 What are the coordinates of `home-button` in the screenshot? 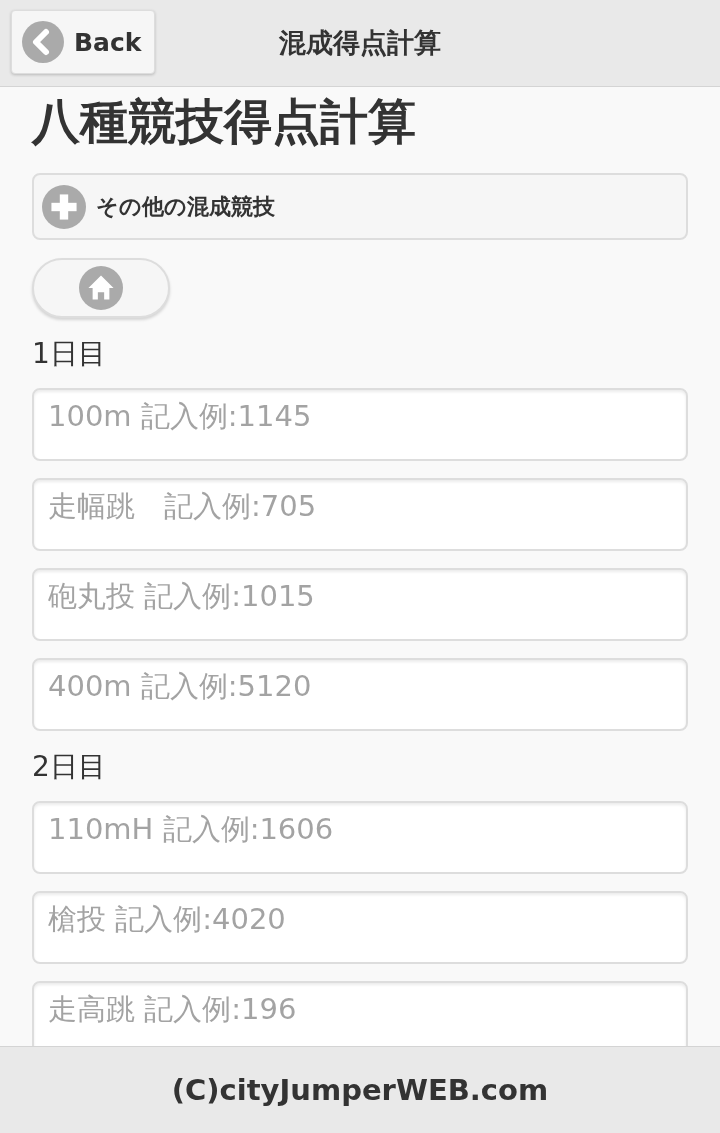 It's located at (101, 288).